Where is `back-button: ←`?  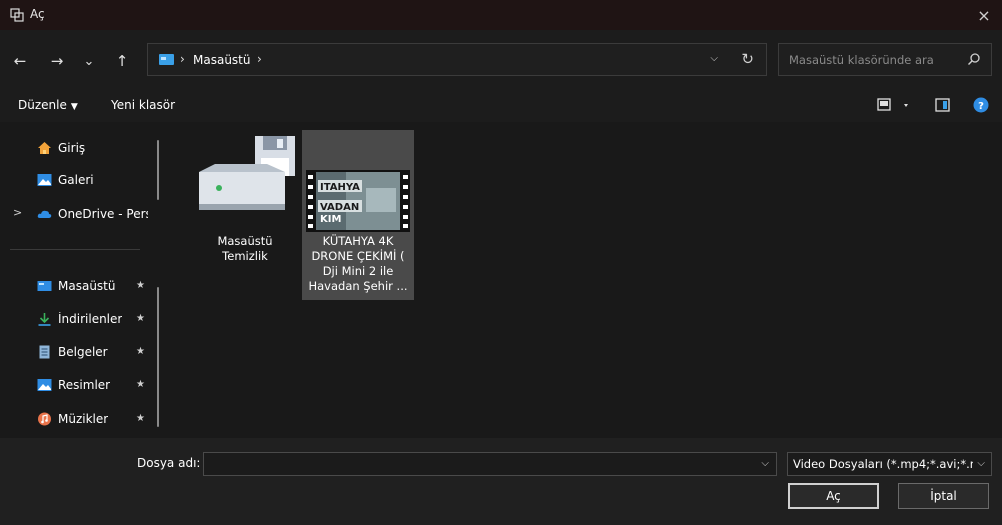
back-button: ← is located at coordinates (20, 61).